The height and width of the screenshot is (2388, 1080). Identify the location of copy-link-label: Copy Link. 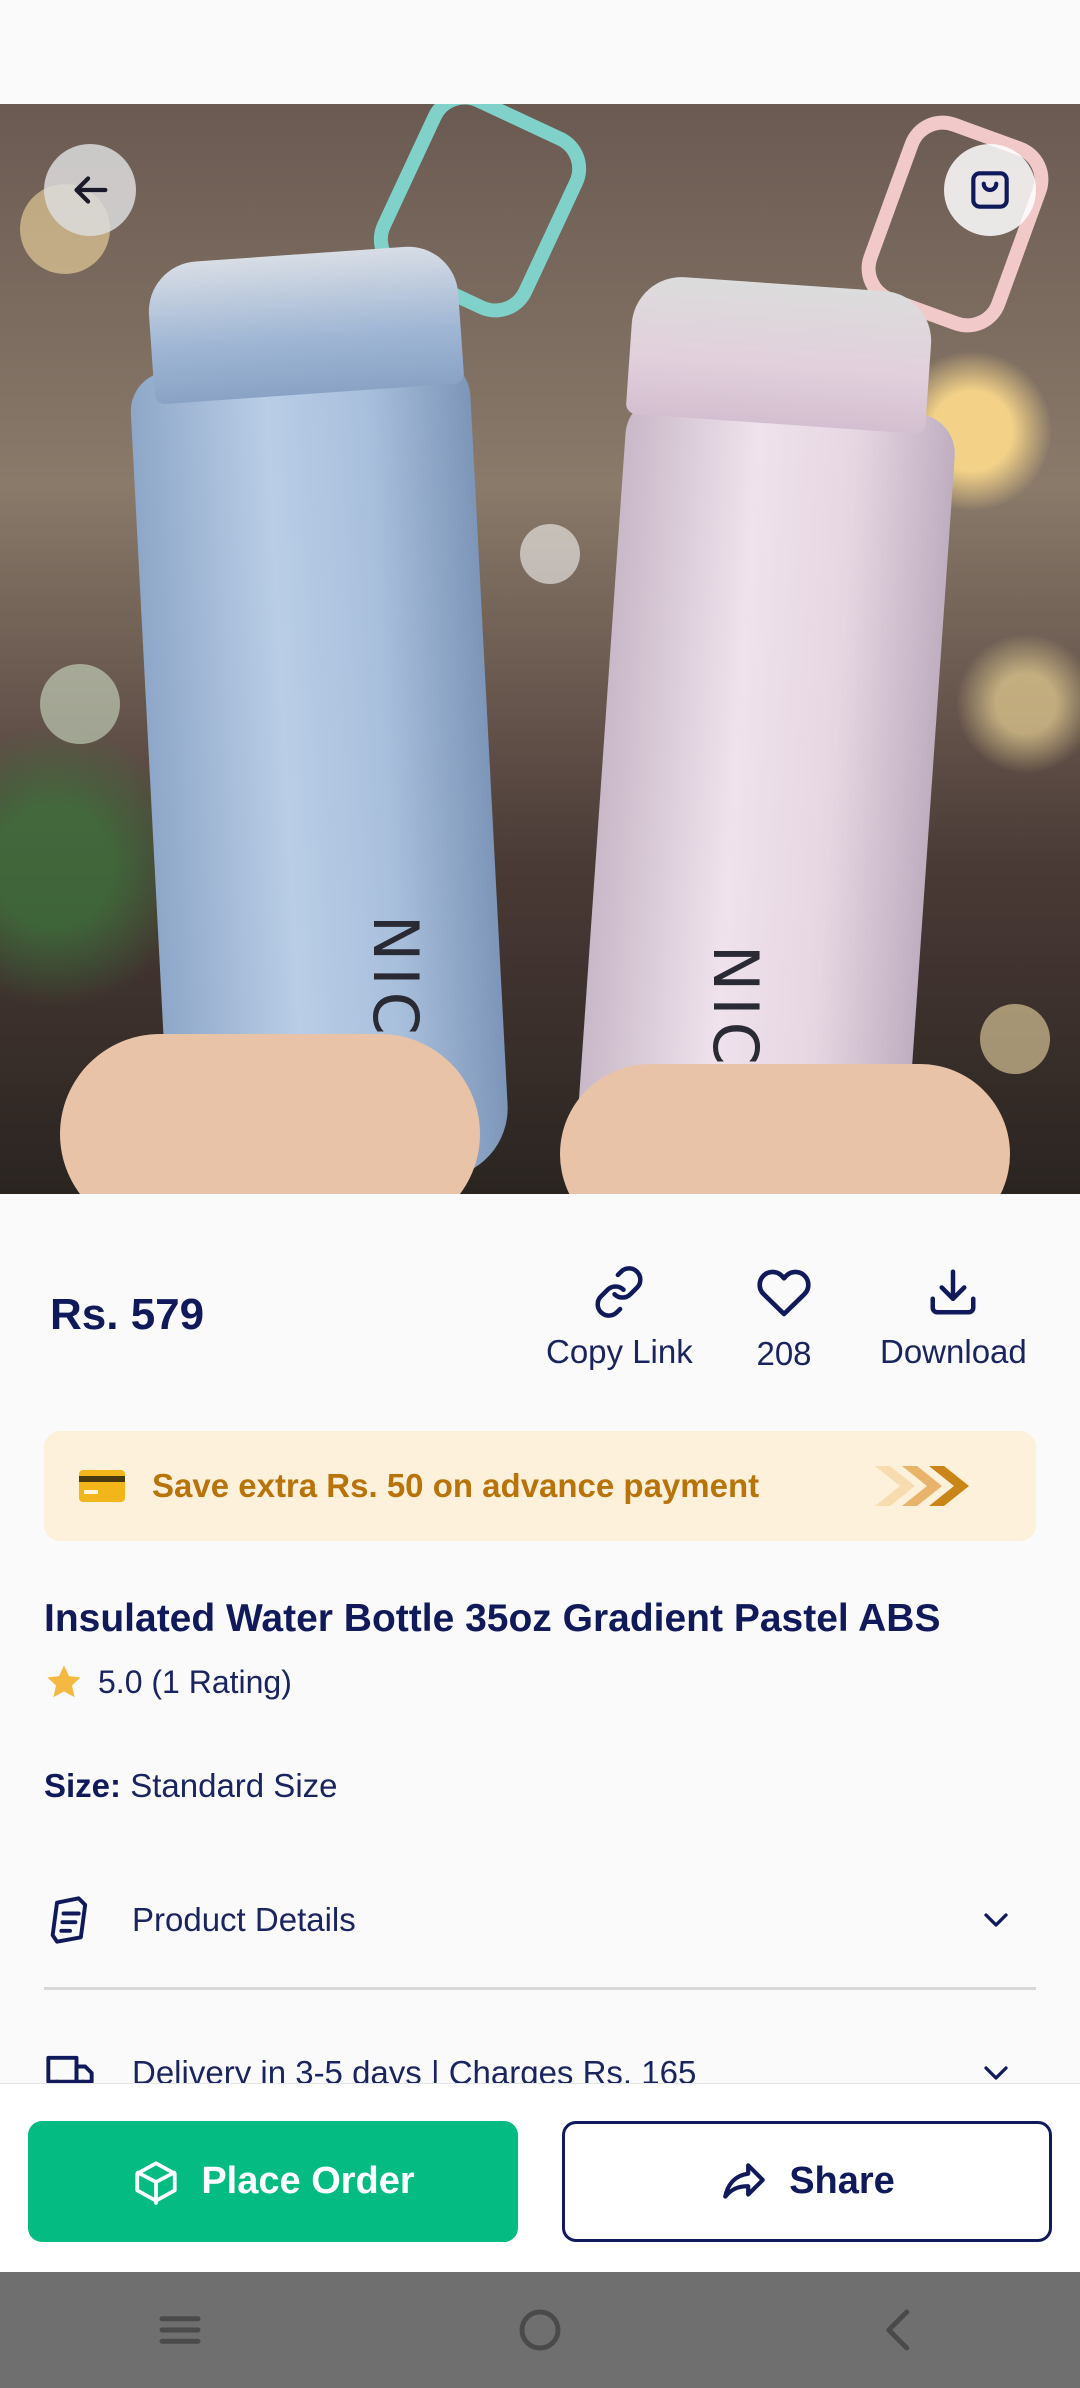
(619, 1351).